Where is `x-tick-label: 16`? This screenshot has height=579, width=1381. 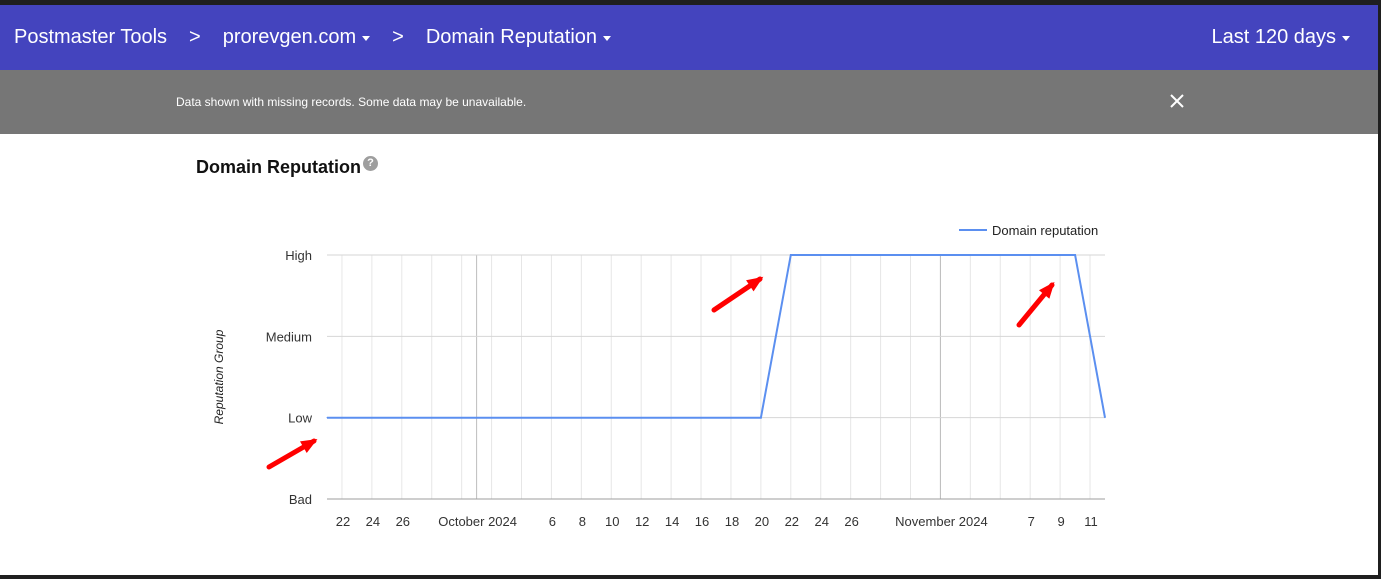 x-tick-label: 16 is located at coordinates (702, 521).